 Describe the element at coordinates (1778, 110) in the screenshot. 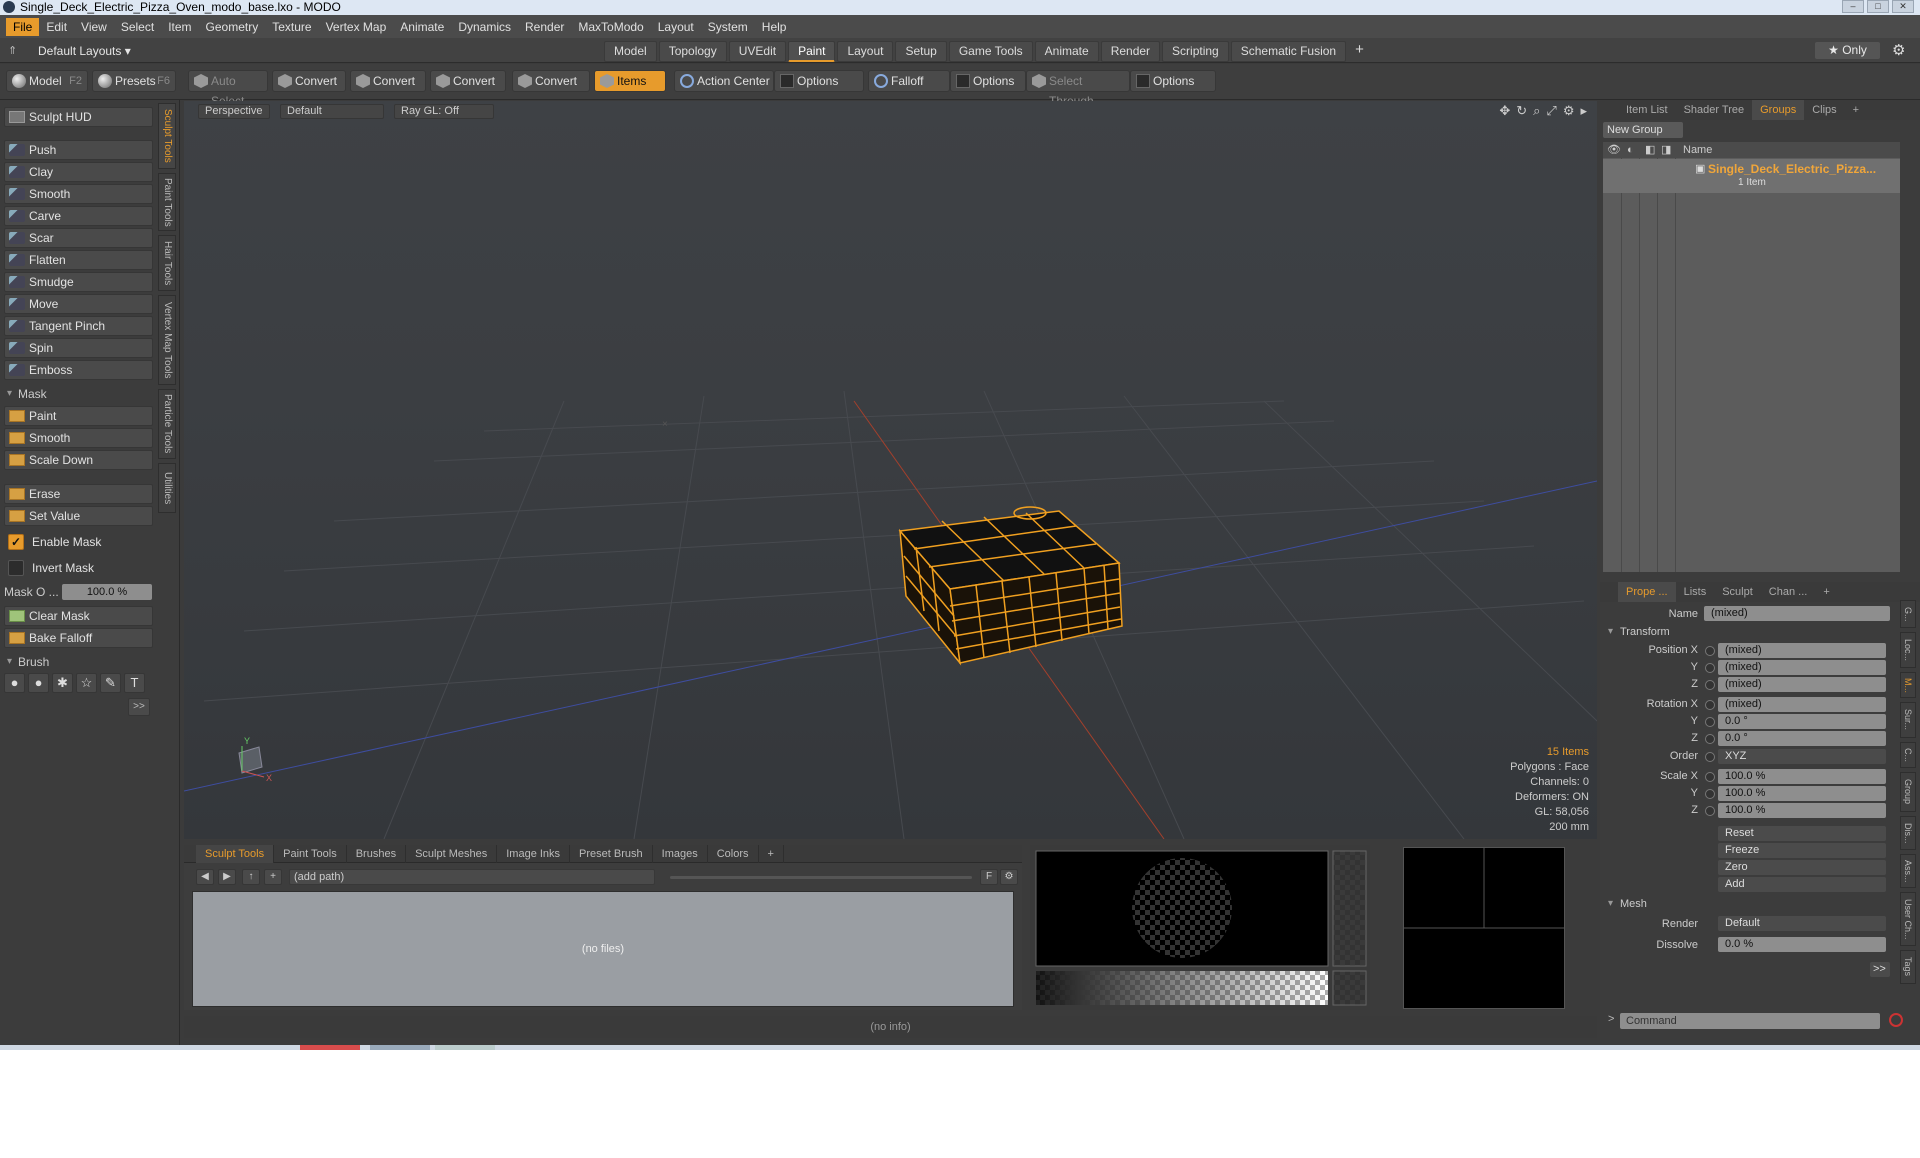

I see `tab-groups: Groups` at that location.